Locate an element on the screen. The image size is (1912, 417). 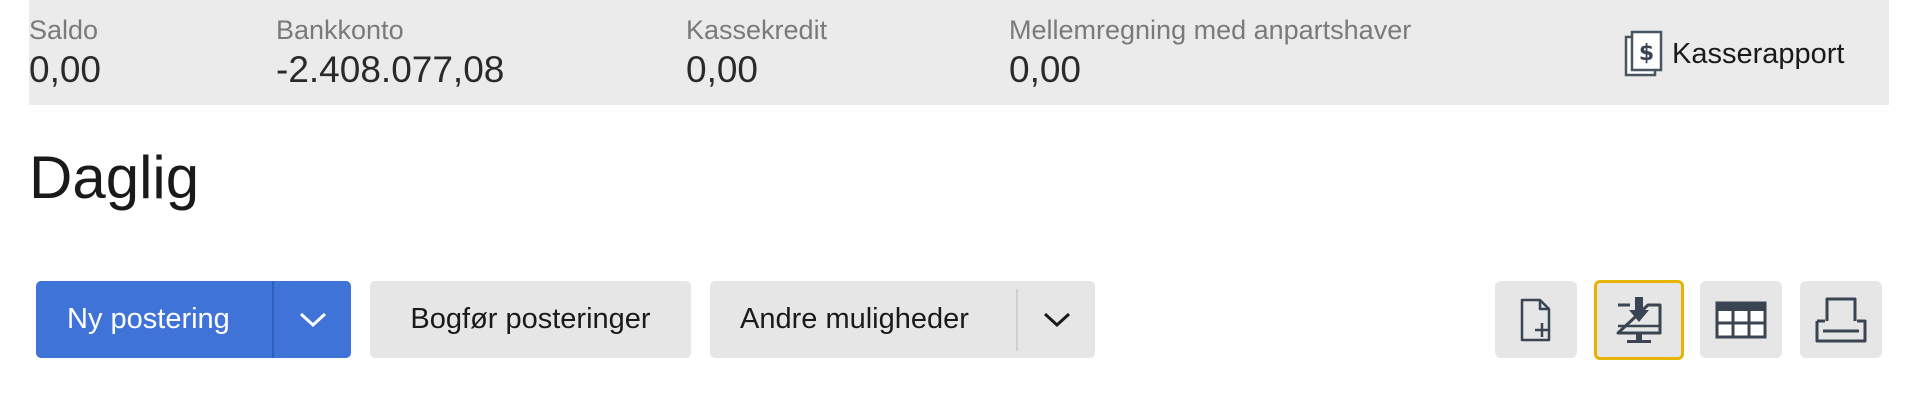
print-button is located at coordinates (1841, 319).